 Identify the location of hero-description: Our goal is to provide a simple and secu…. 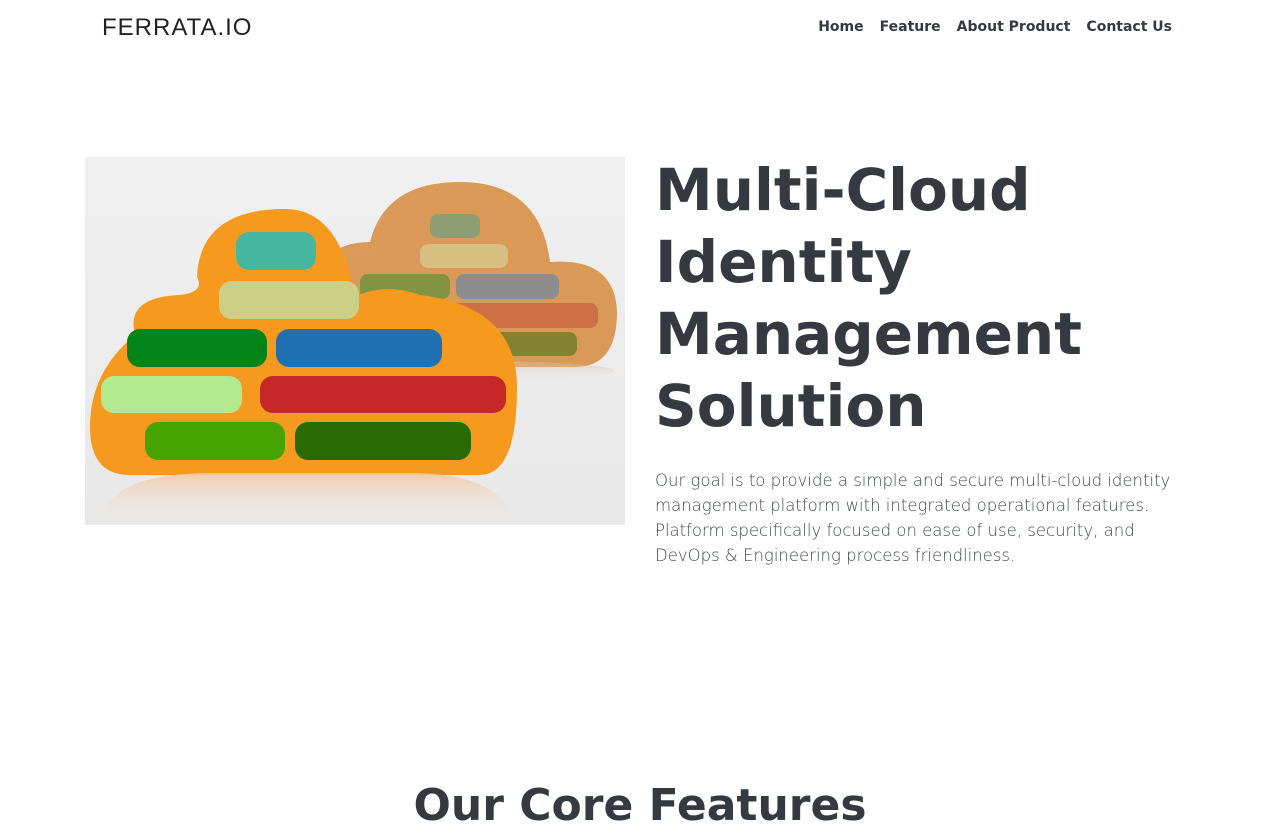
(913, 518).